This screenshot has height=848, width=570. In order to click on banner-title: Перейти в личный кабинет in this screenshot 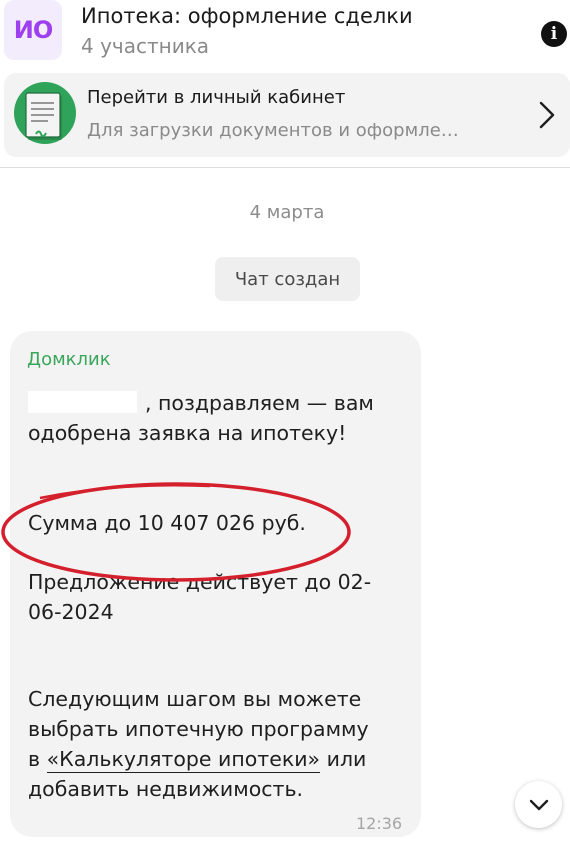, I will do `click(216, 97)`.